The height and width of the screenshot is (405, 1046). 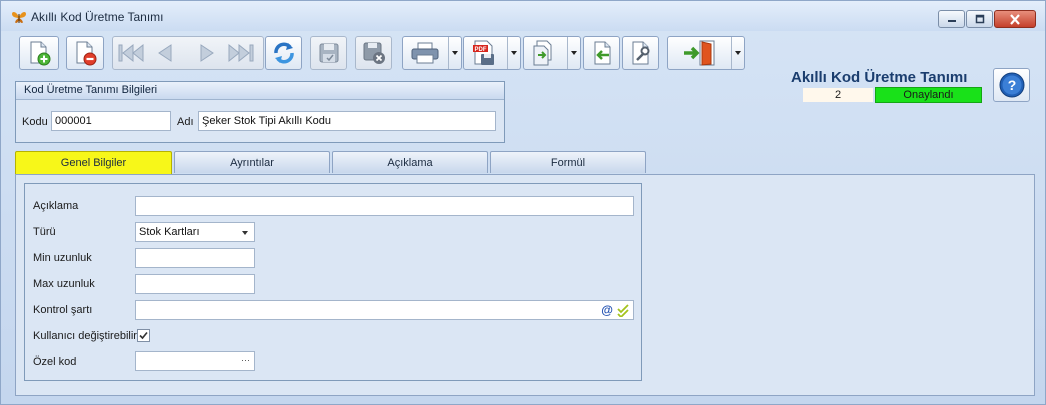 I want to click on settings-button, so click(x=640, y=53).